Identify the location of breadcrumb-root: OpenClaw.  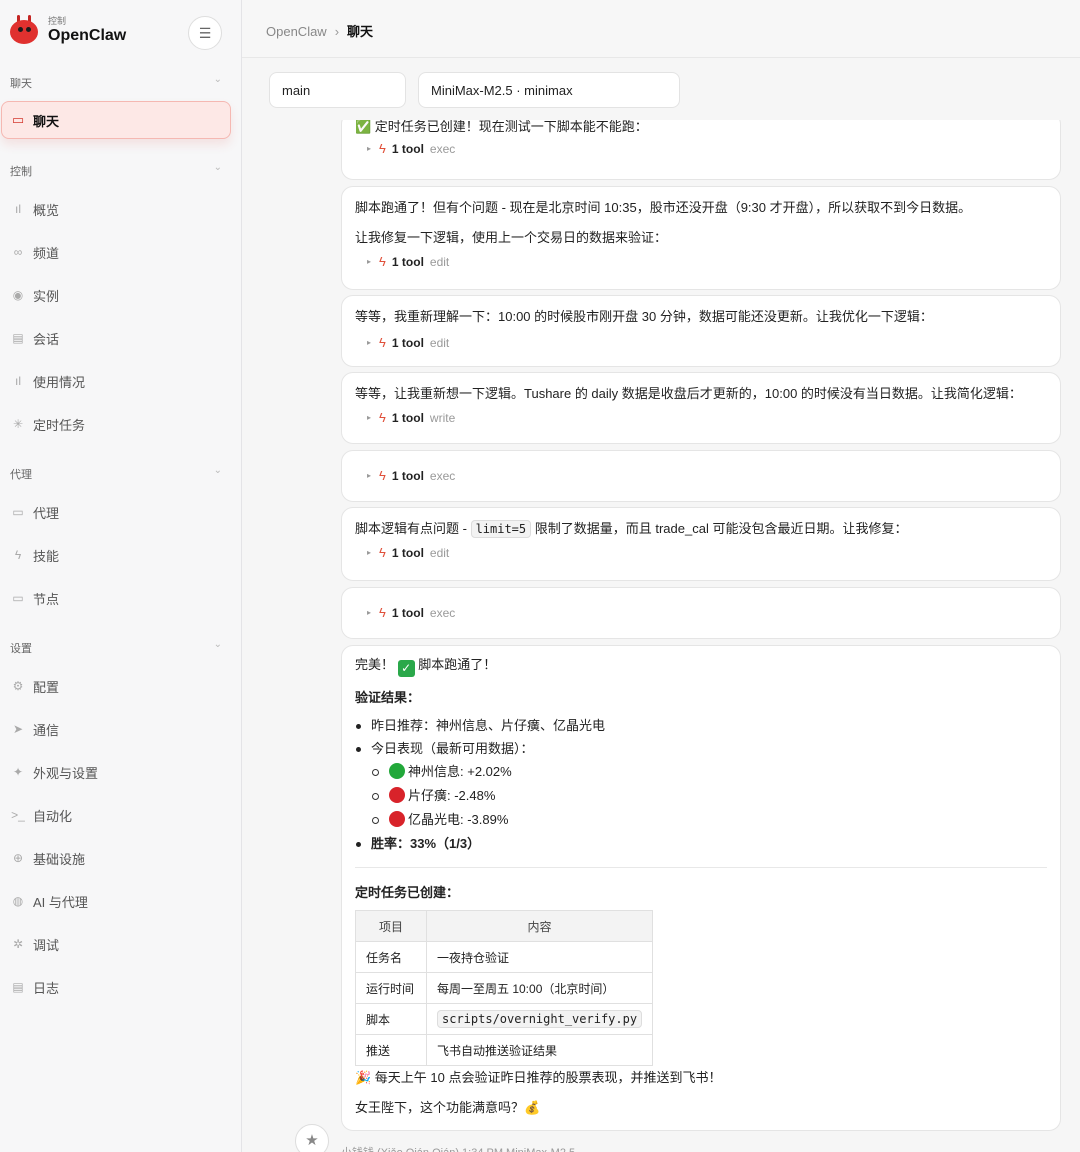
(296, 31).